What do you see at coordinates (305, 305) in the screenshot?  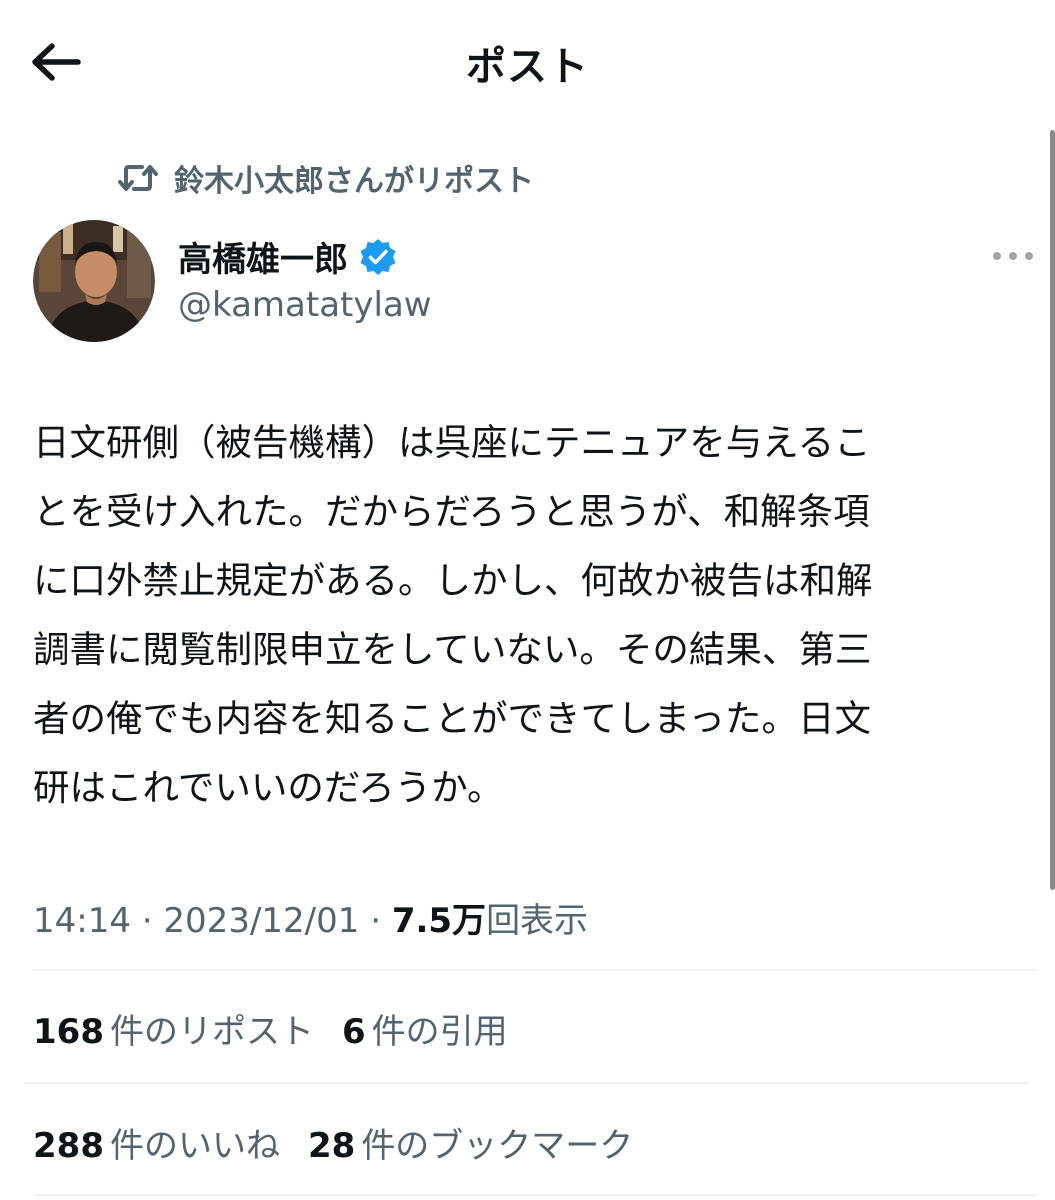 I see `author-handle: @kamatatylaw` at bounding box center [305, 305].